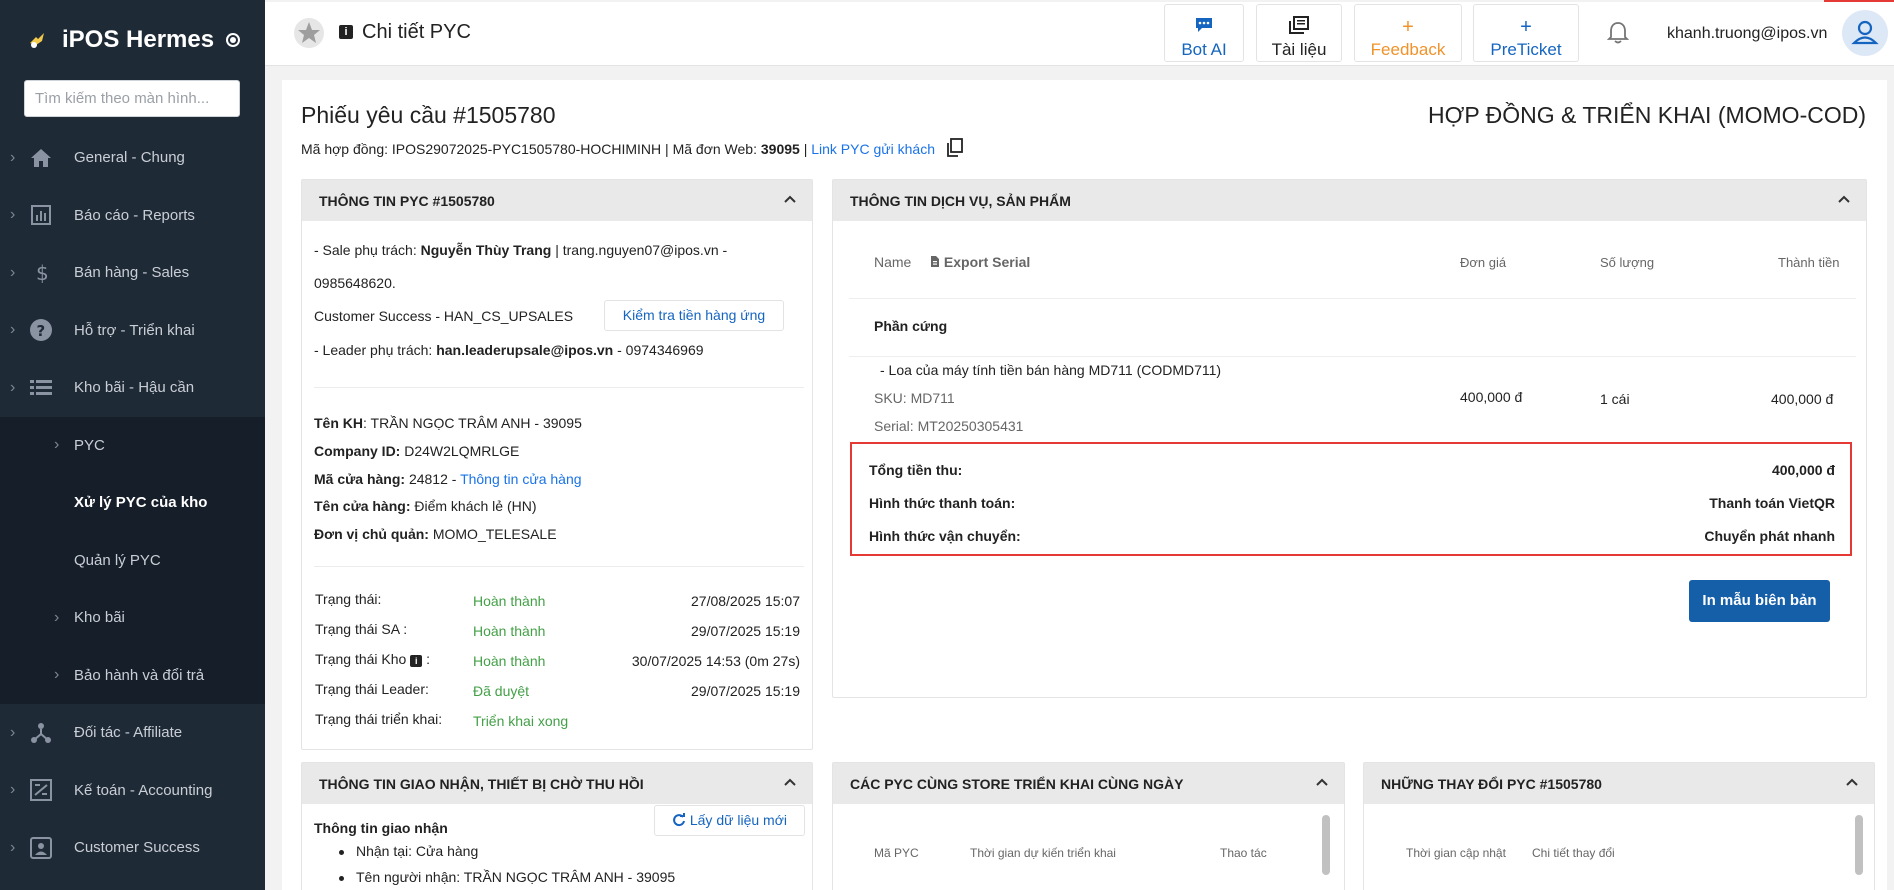  I want to click on refresh-data-button: Lấy dữ liệu mới, so click(729, 820).